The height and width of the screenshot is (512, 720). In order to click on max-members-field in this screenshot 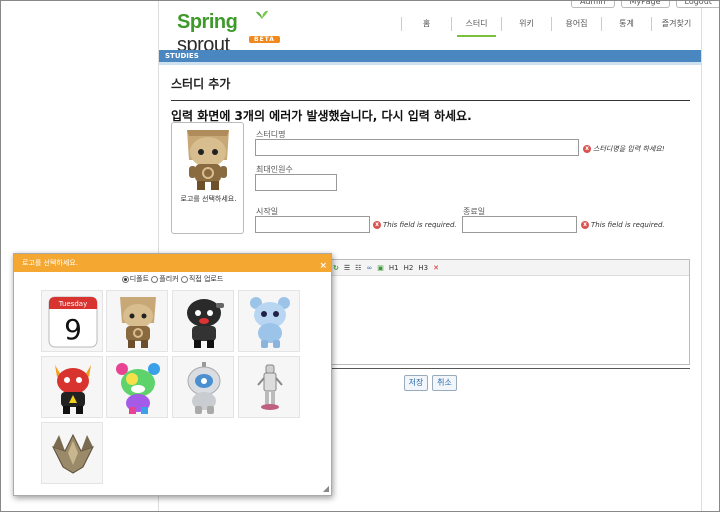, I will do `click(296, 182)`.